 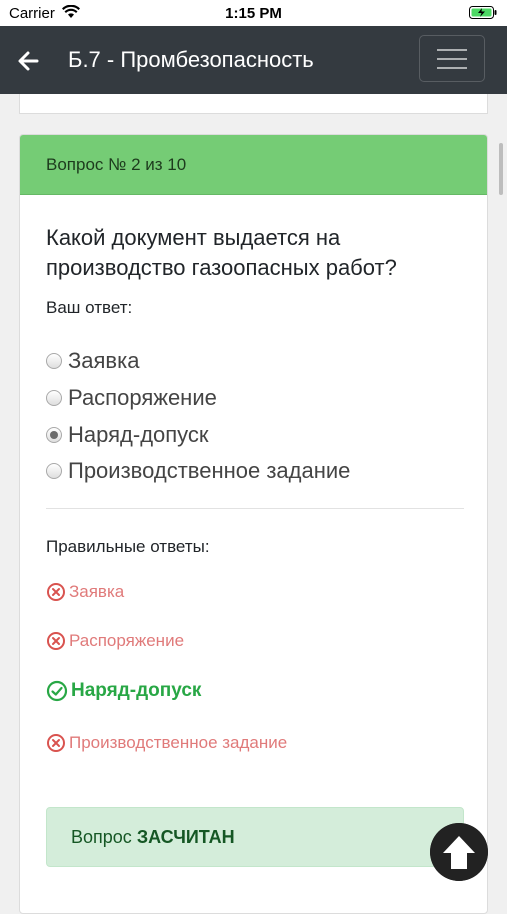 What do you see at coordinates (452, 58) in the screenshot?
I see `hamburger-menu-button` at bounding box center [452, 58].